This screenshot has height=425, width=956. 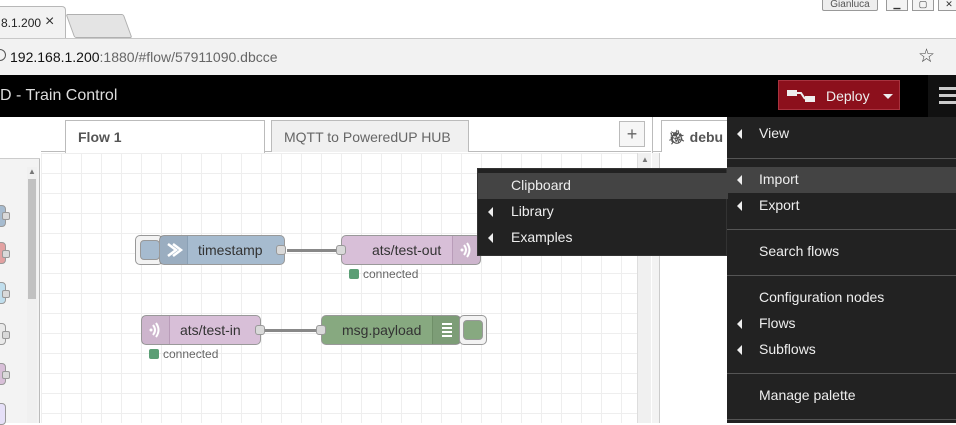 I want to click on import-submenu: Clipboard Library Examples, so click(x=602, y=212).